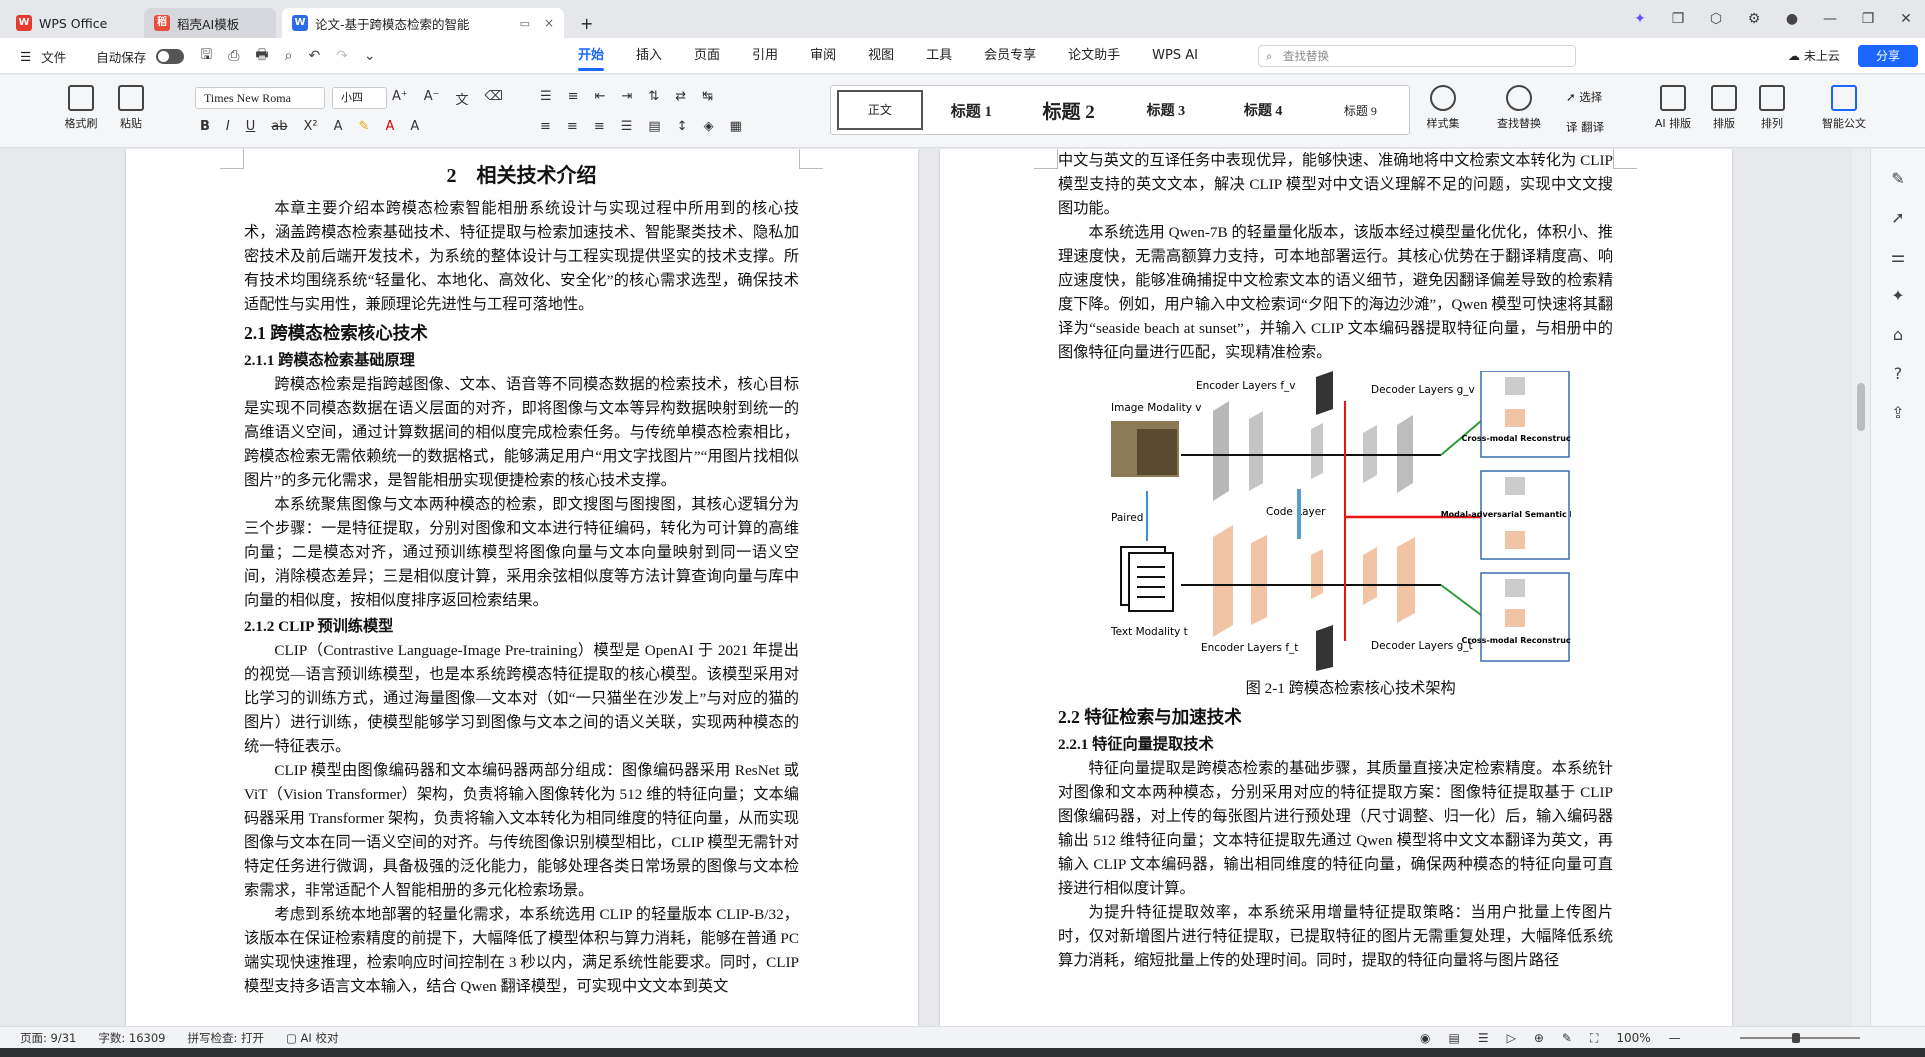  What do you see at coordinates (1906, 19) in the screenshot?
I see `close-window-icon: ✕` at bounding box center [1906, 19].